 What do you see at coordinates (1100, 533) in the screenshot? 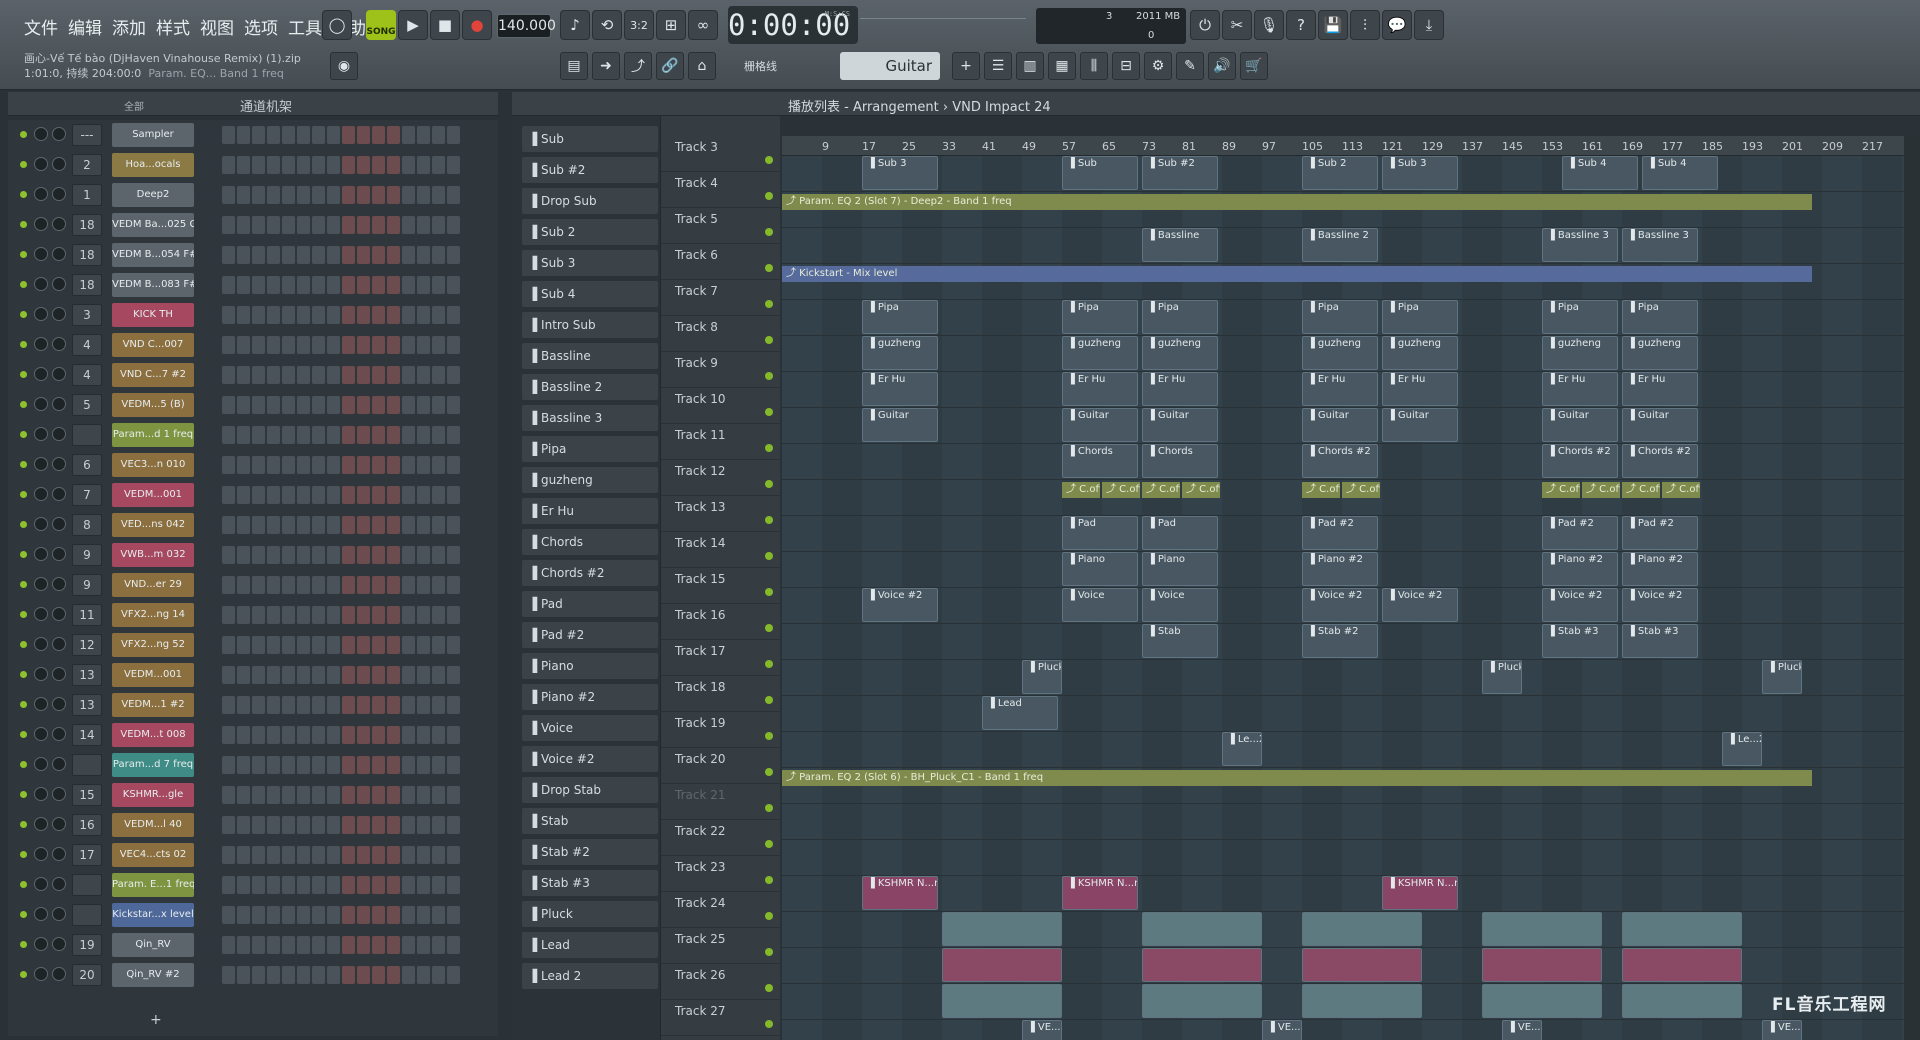
I see `pattern-clip: ▐ Pad` at bounding box center [1100, 533].